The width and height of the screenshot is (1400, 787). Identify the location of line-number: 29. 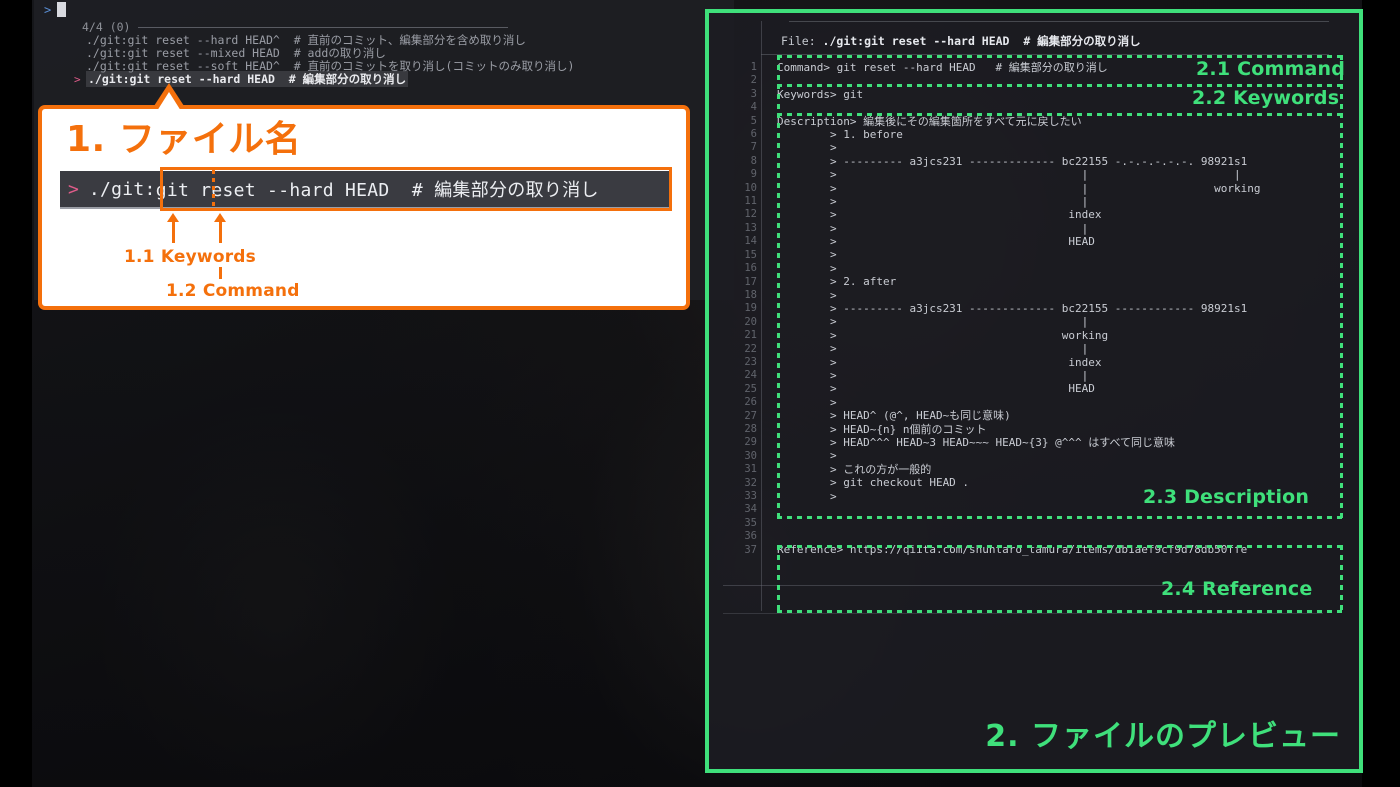
(750, 442).